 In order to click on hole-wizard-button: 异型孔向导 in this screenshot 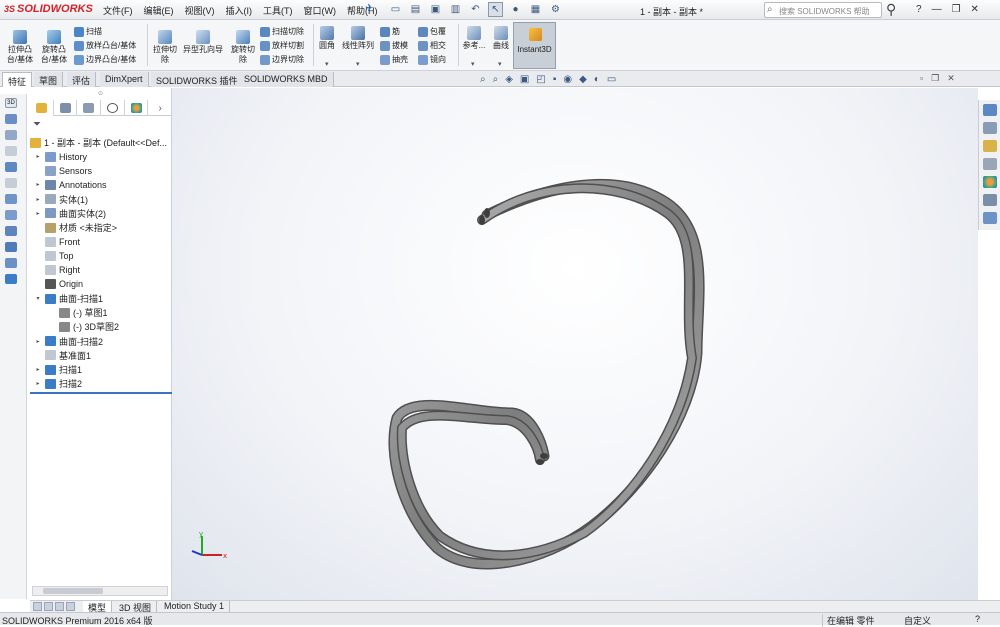, I will do `click(203, 42)`.